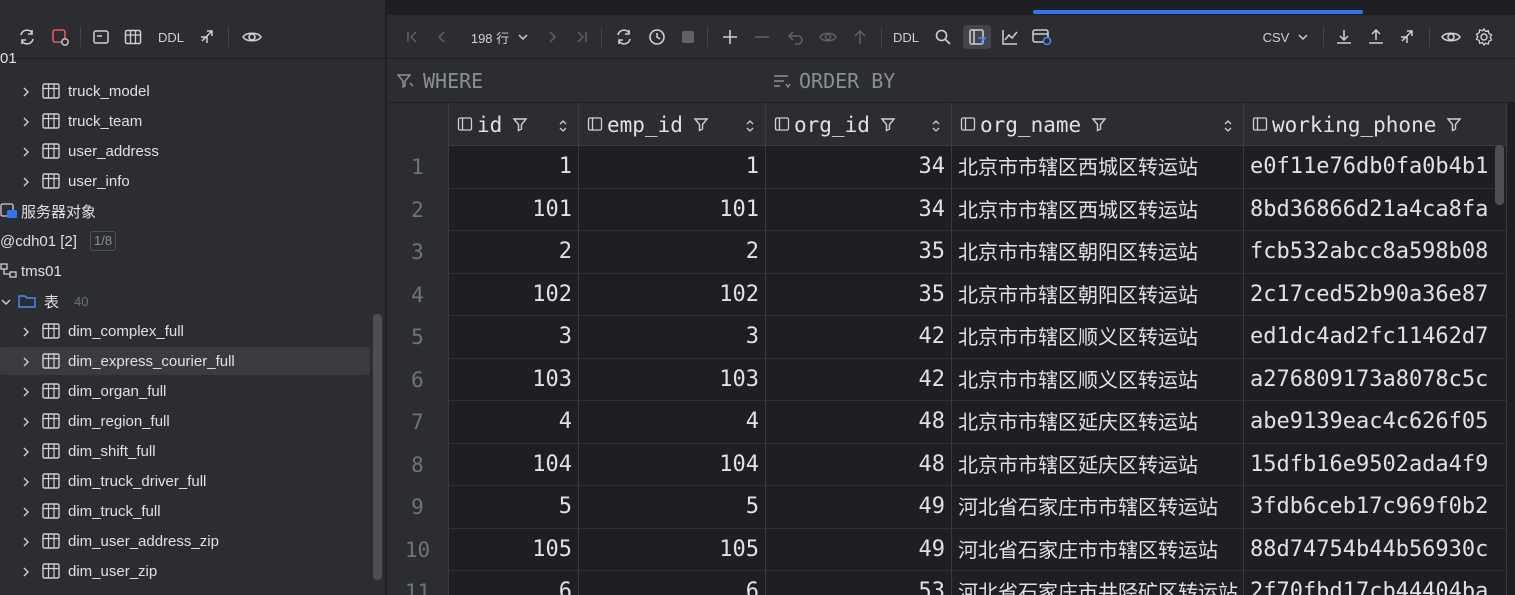  What do you see at coordinates (672, 549) in the screenshot?
I see `cell-emp-id: 105` at bounding box center [672, 549].